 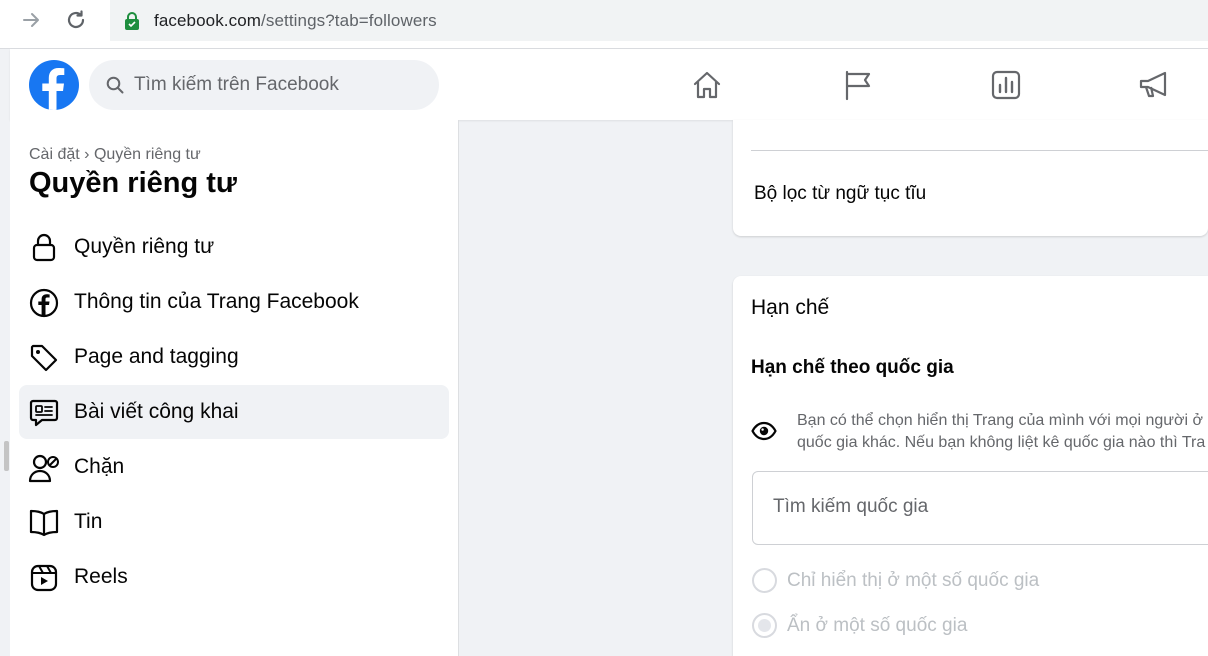 I want to click on facebook-header, so click(x=609, y=84).